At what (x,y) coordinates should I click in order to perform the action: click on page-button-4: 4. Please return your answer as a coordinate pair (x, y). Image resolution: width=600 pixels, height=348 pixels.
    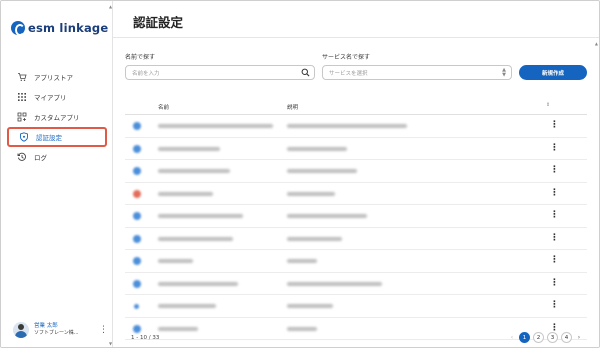
    Looking at the image, I should click on (566, 337).